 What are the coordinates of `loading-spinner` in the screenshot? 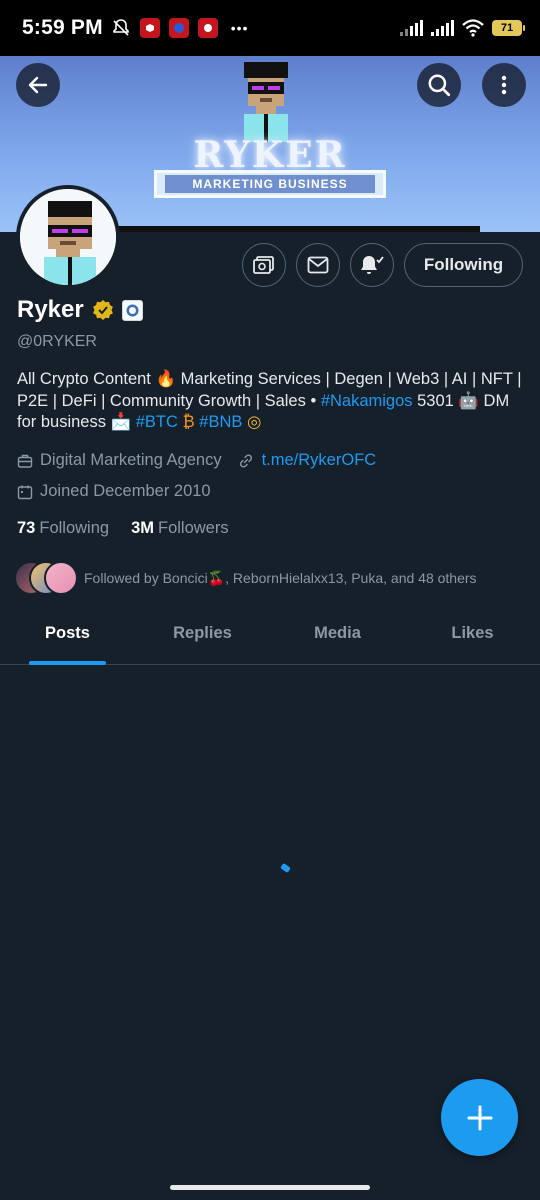 It's located at (285, 868).